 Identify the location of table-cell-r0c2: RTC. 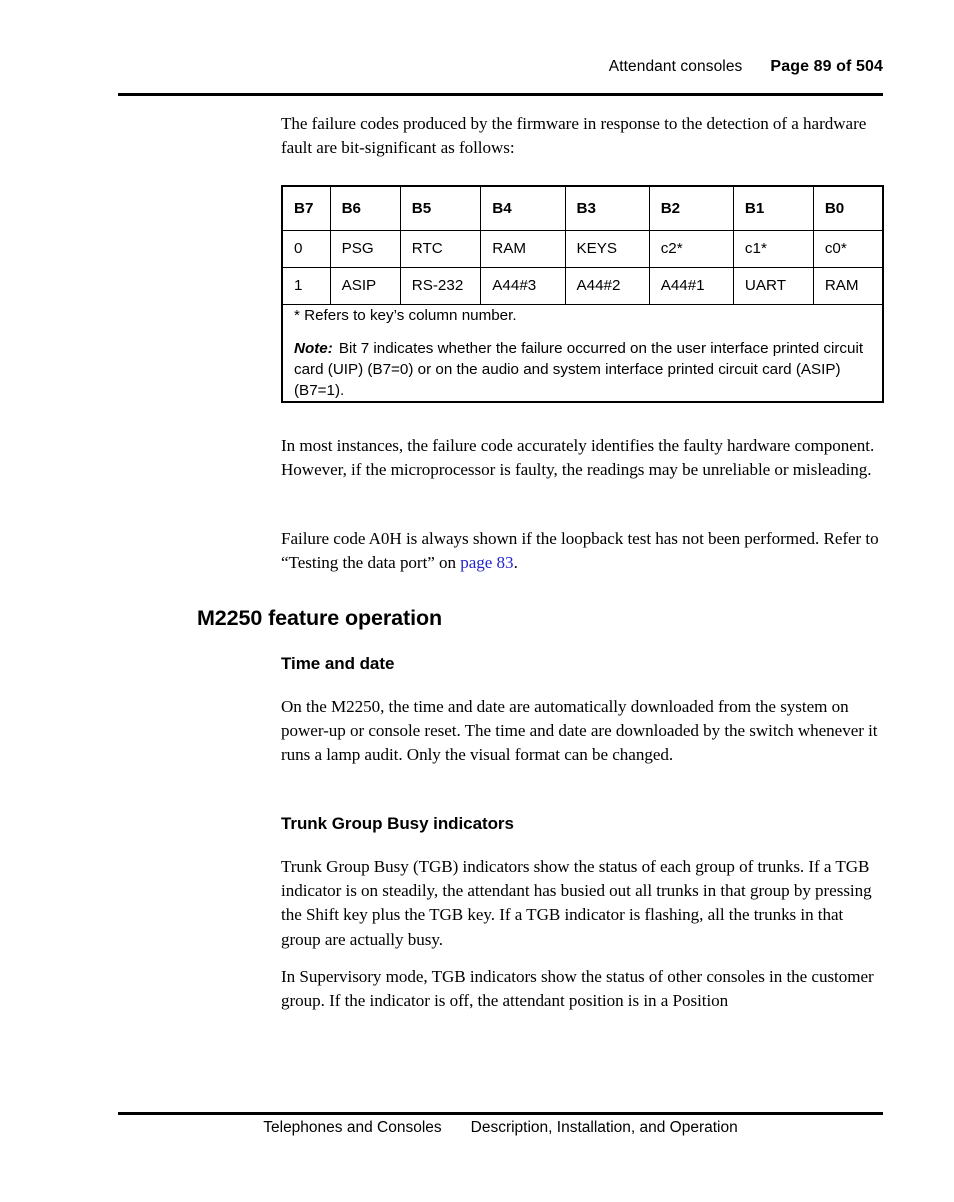
(440, 248).